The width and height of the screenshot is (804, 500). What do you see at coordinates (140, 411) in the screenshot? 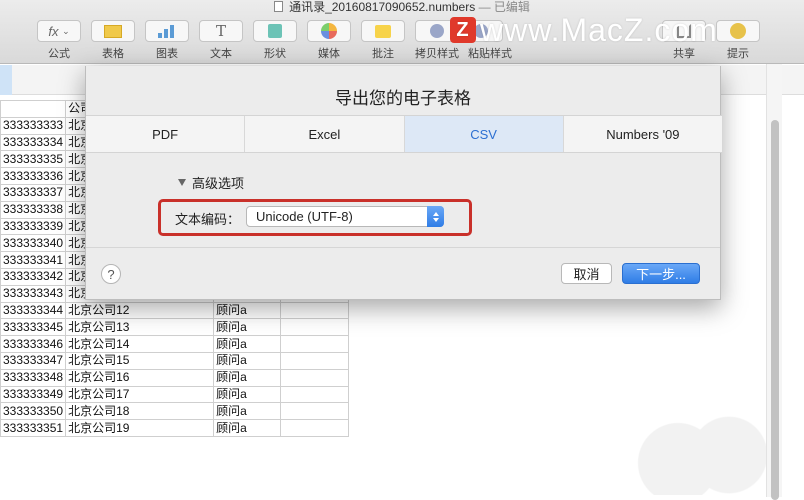
I see `table-cell: 北京公司18` at bounding box center [140, 411].